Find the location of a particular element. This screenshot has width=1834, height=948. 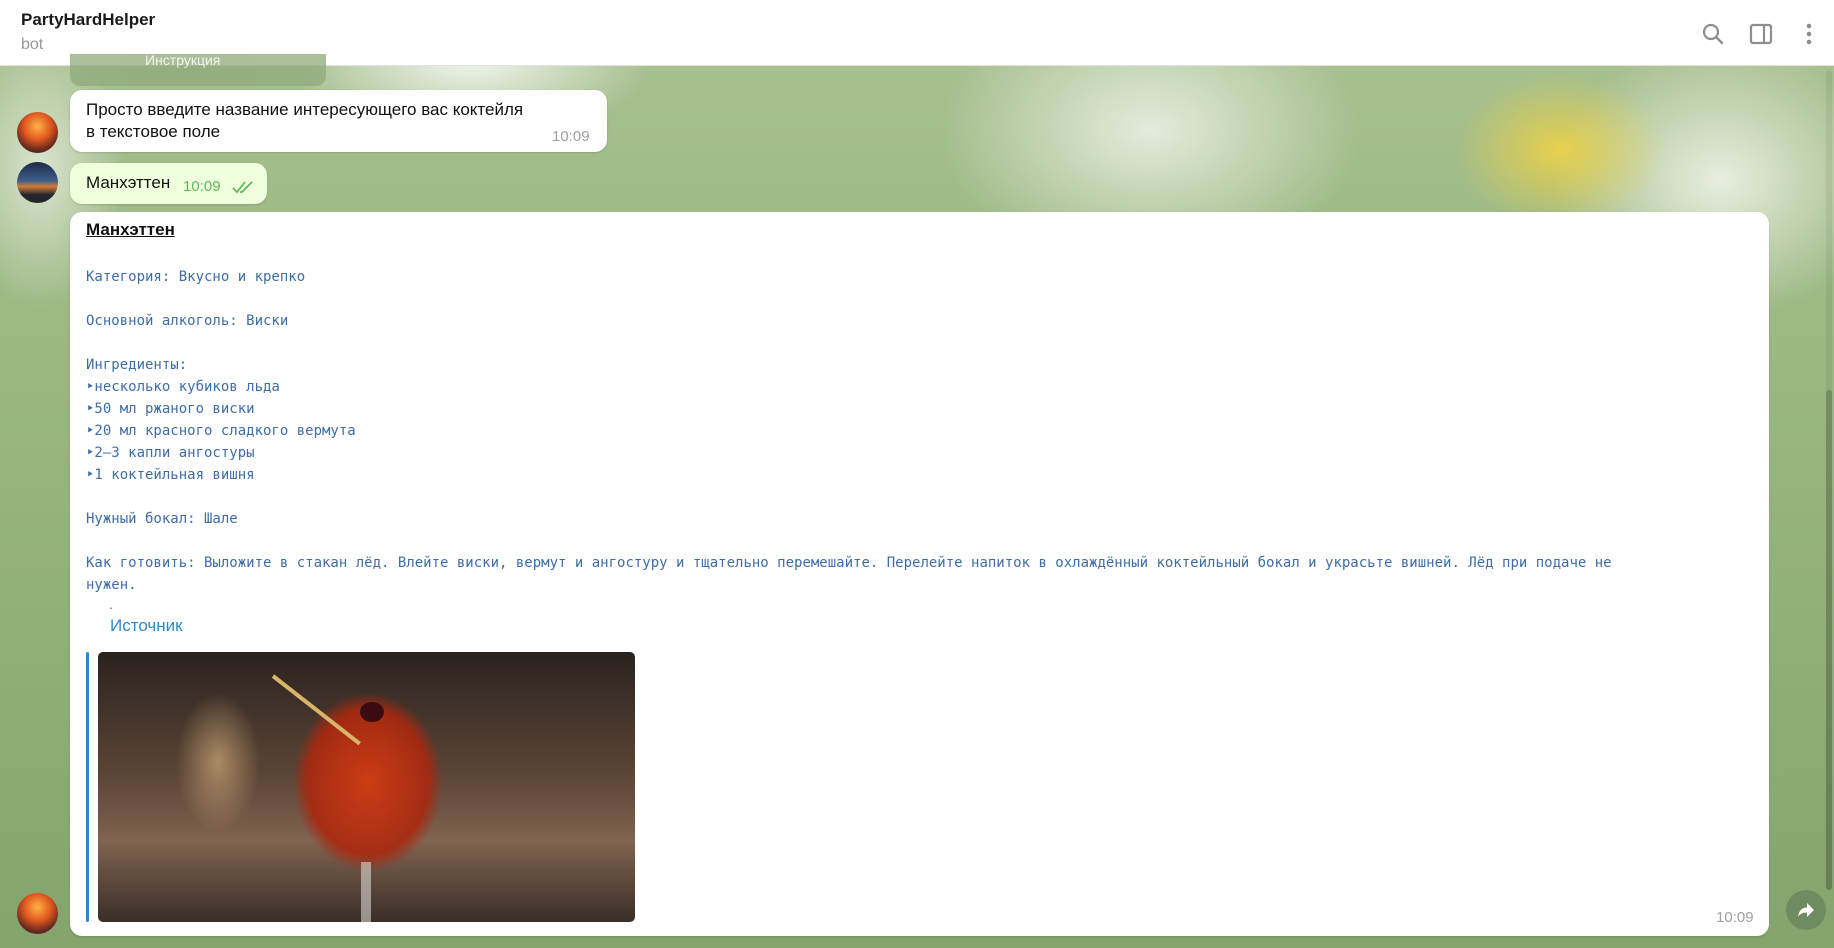

cherry is located at coordinates (372, 712).